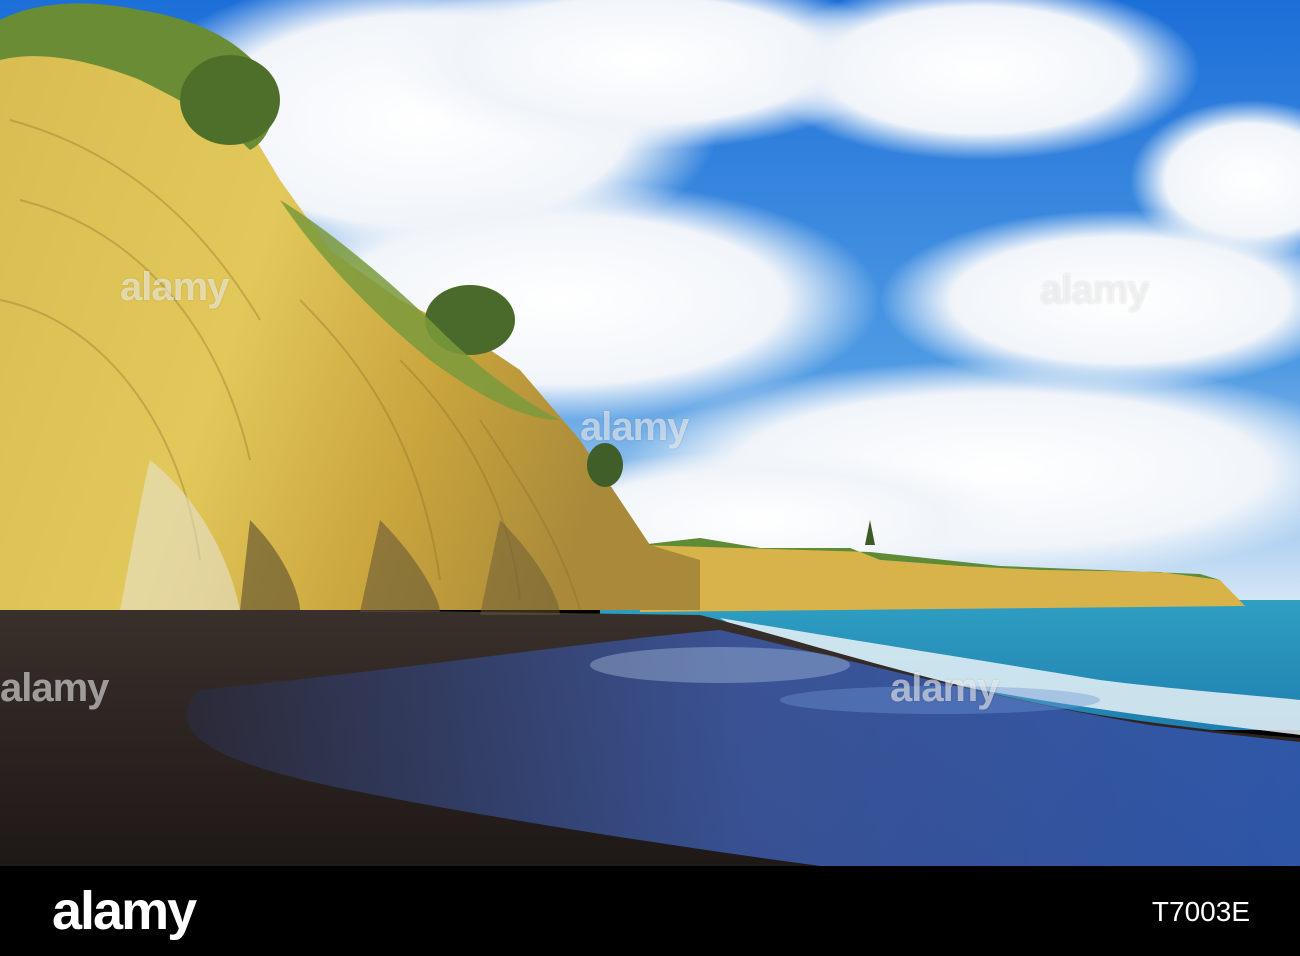  I want to click on alamy-logo: alamy, so click(124, 911).